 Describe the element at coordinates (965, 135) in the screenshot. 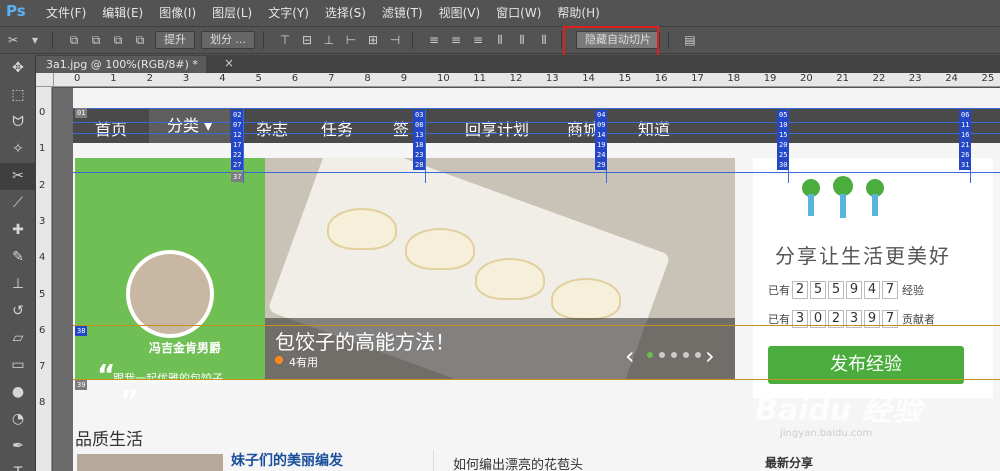

I see `slice-tag: 16` at that location.